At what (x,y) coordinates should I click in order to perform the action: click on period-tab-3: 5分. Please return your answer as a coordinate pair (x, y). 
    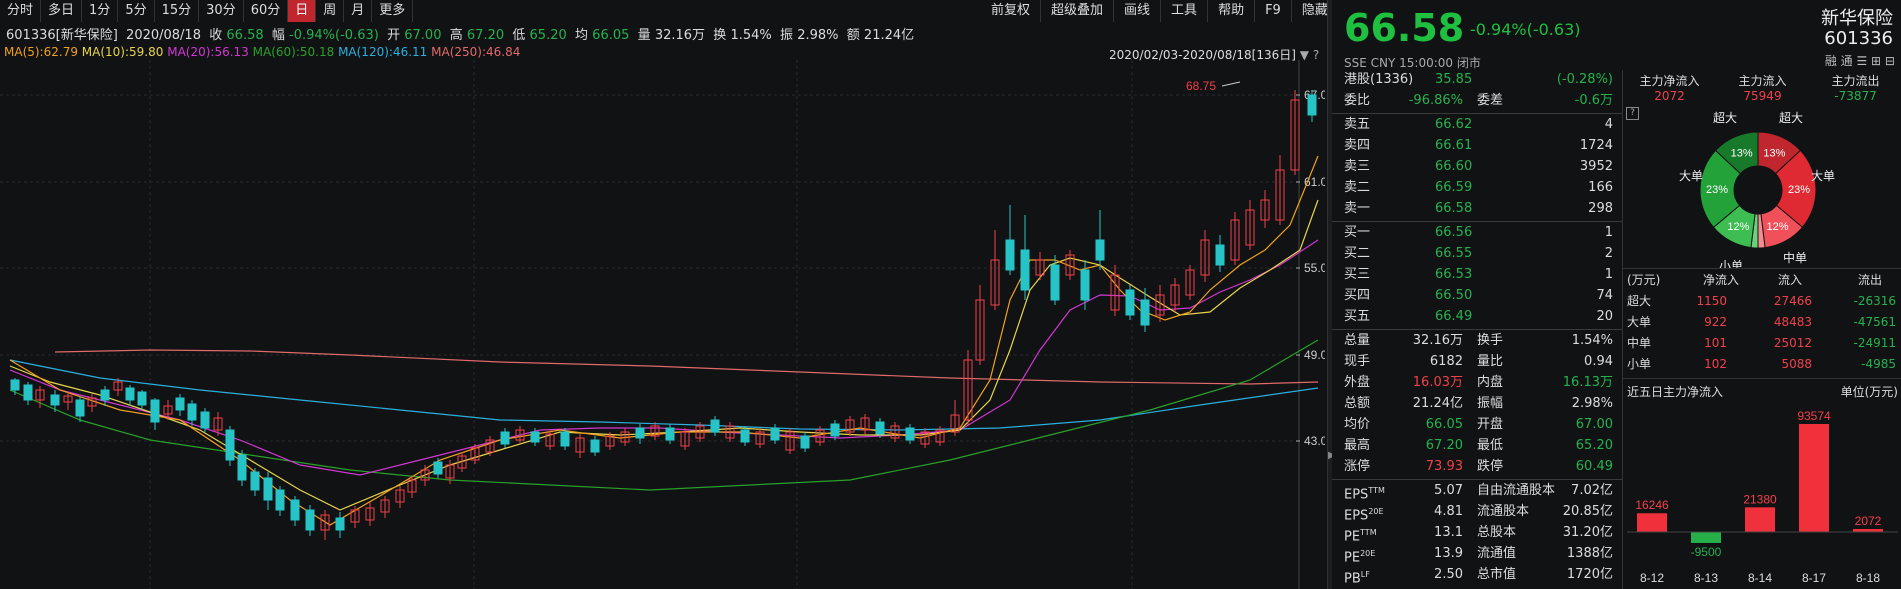
    Looking at the image, I should click on (136, 11).